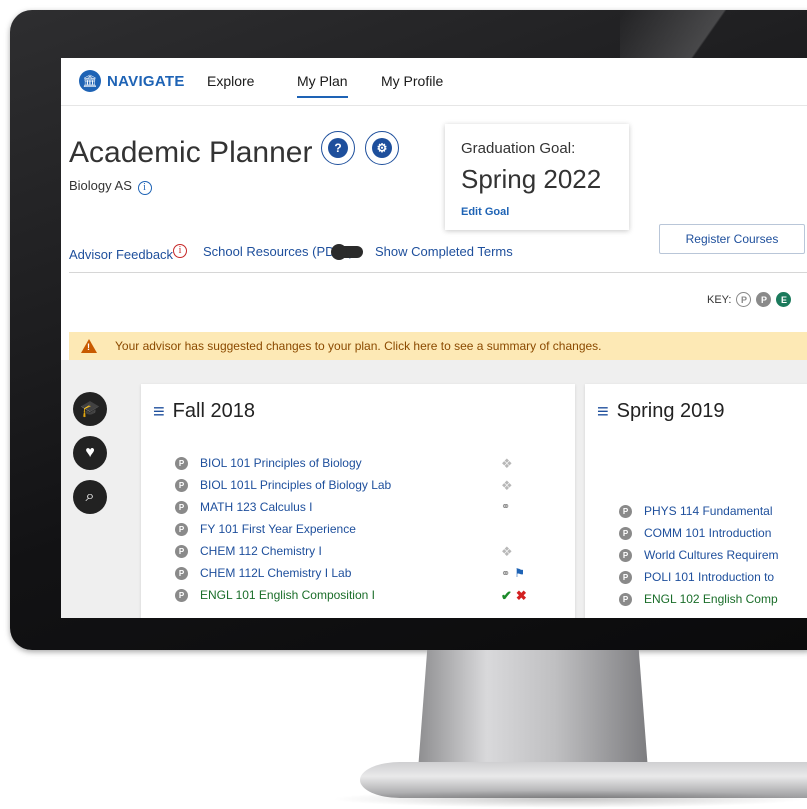 The width and height of the screenshot is (807, 809). I want to click on accept-check-icon: ✔, so click(506, 596).